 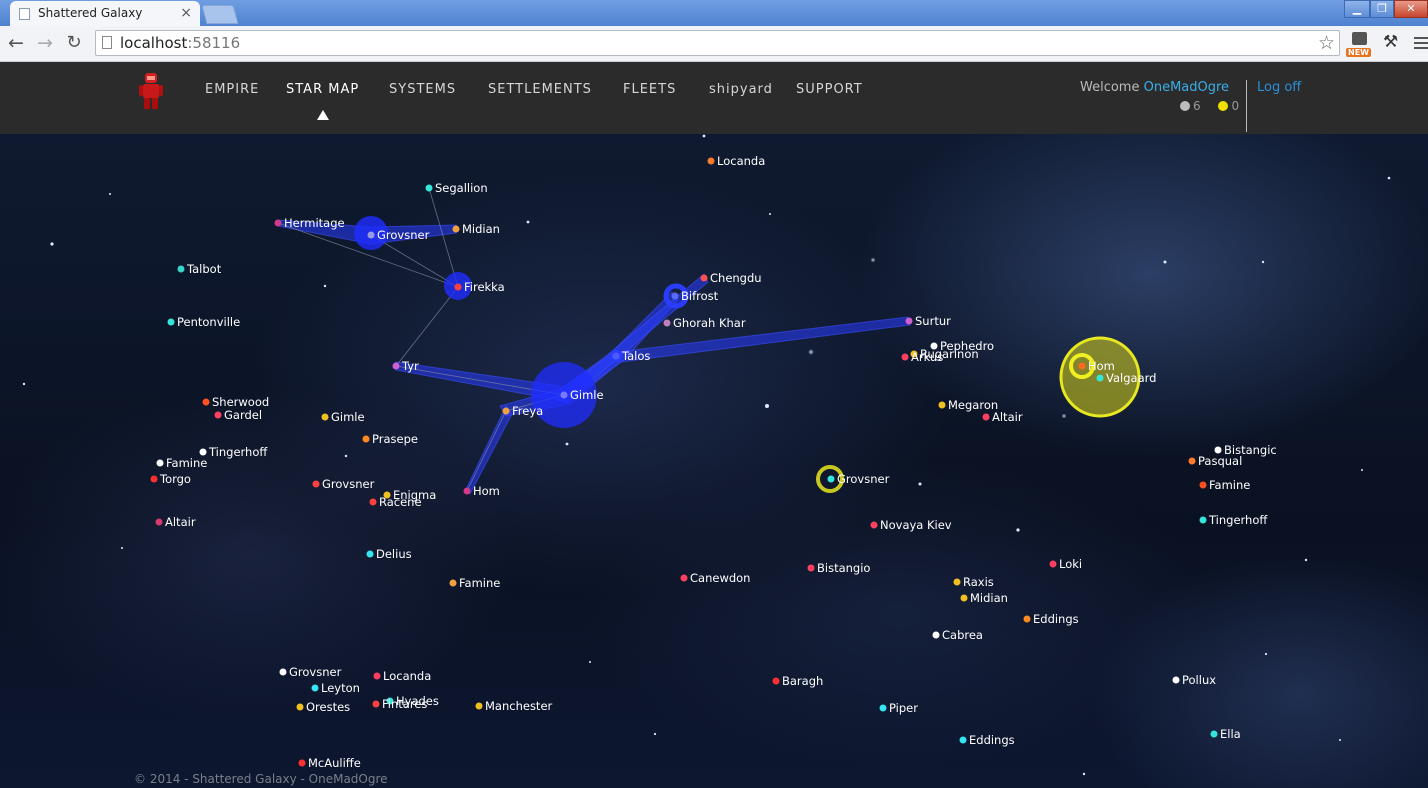 What do you see at coordinates (587, 395) in the screenshot?
I see `star-system-label: Gimle` at bounding box center [587, 395].